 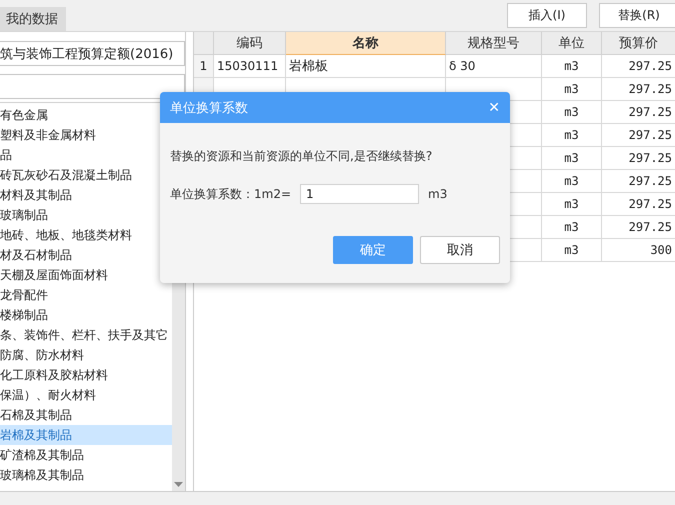 I want to click on replace-button: 替换(R), so click(x=637, y=15).